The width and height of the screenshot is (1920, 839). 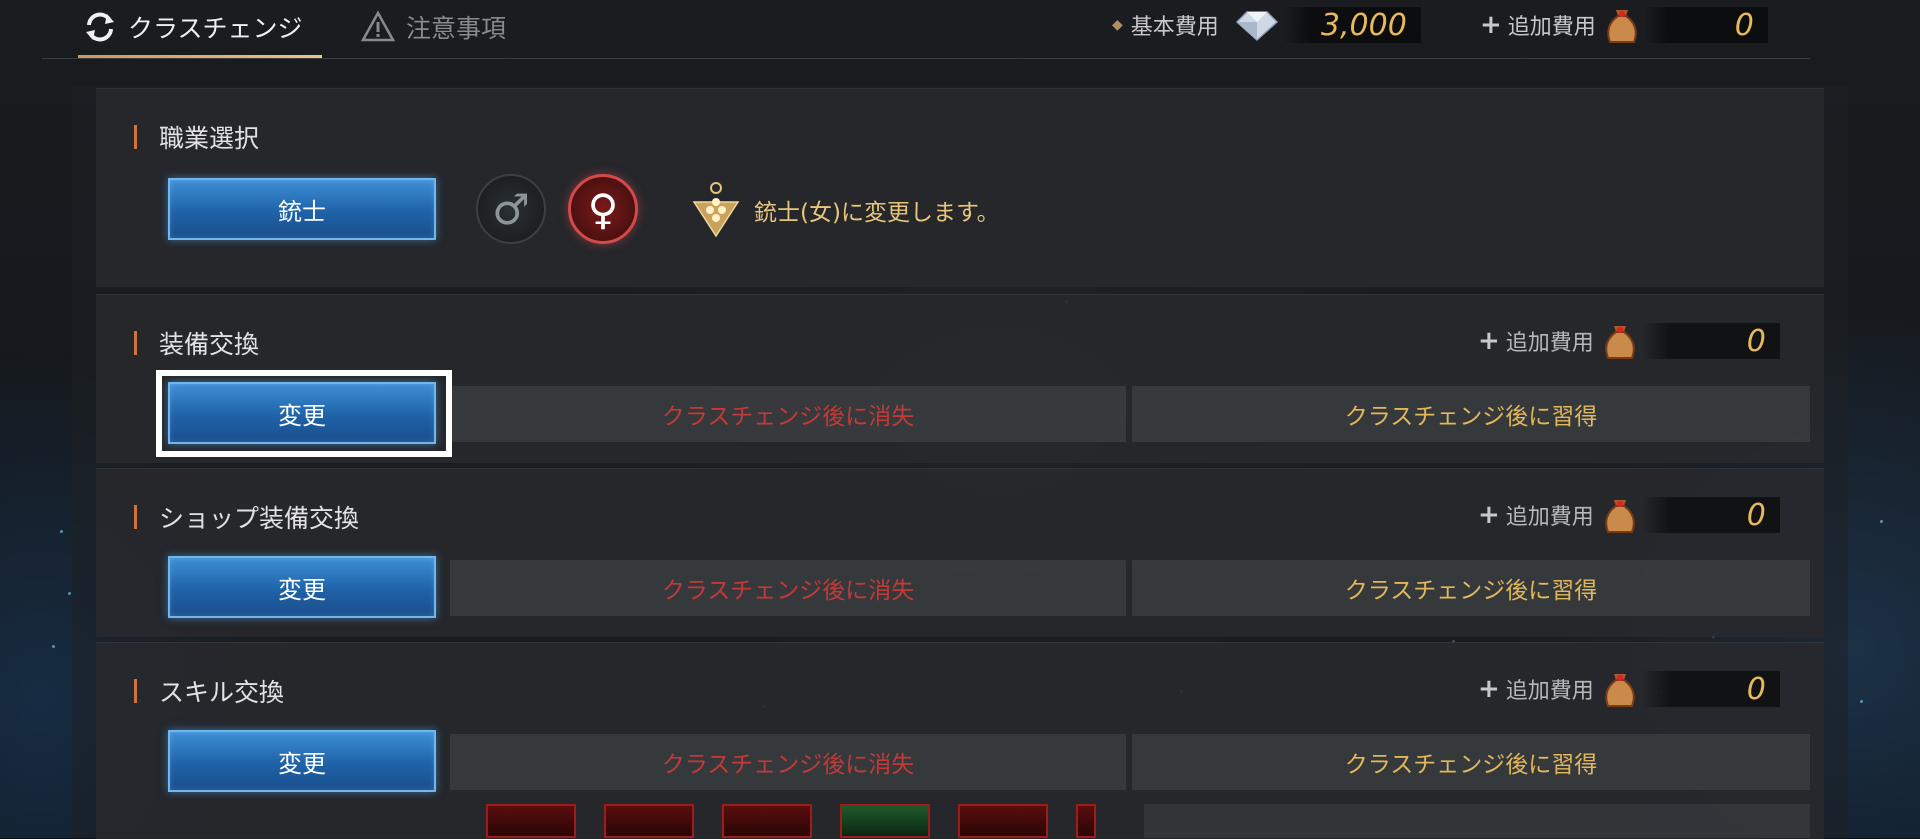 I want to click on tab-label: 注意事項, so click(x=456, y=28).